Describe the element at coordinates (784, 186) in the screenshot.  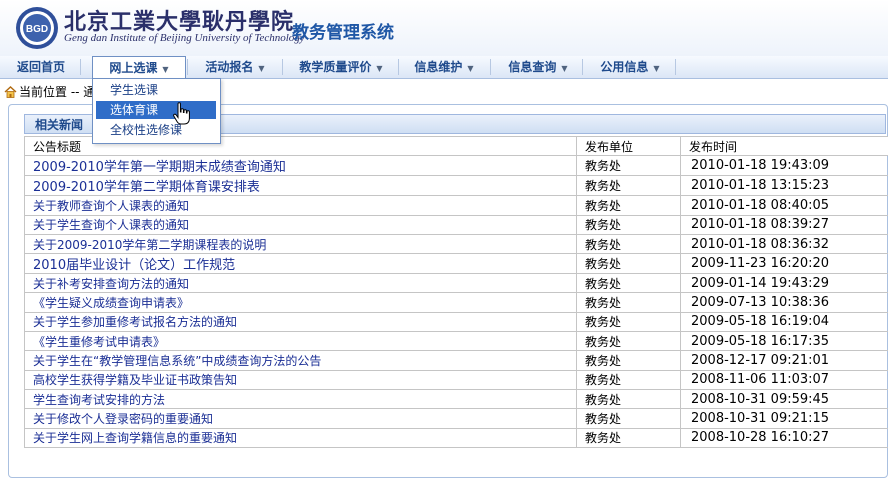
I see `news-time: 2010-01-18 13:15:23` at that location.